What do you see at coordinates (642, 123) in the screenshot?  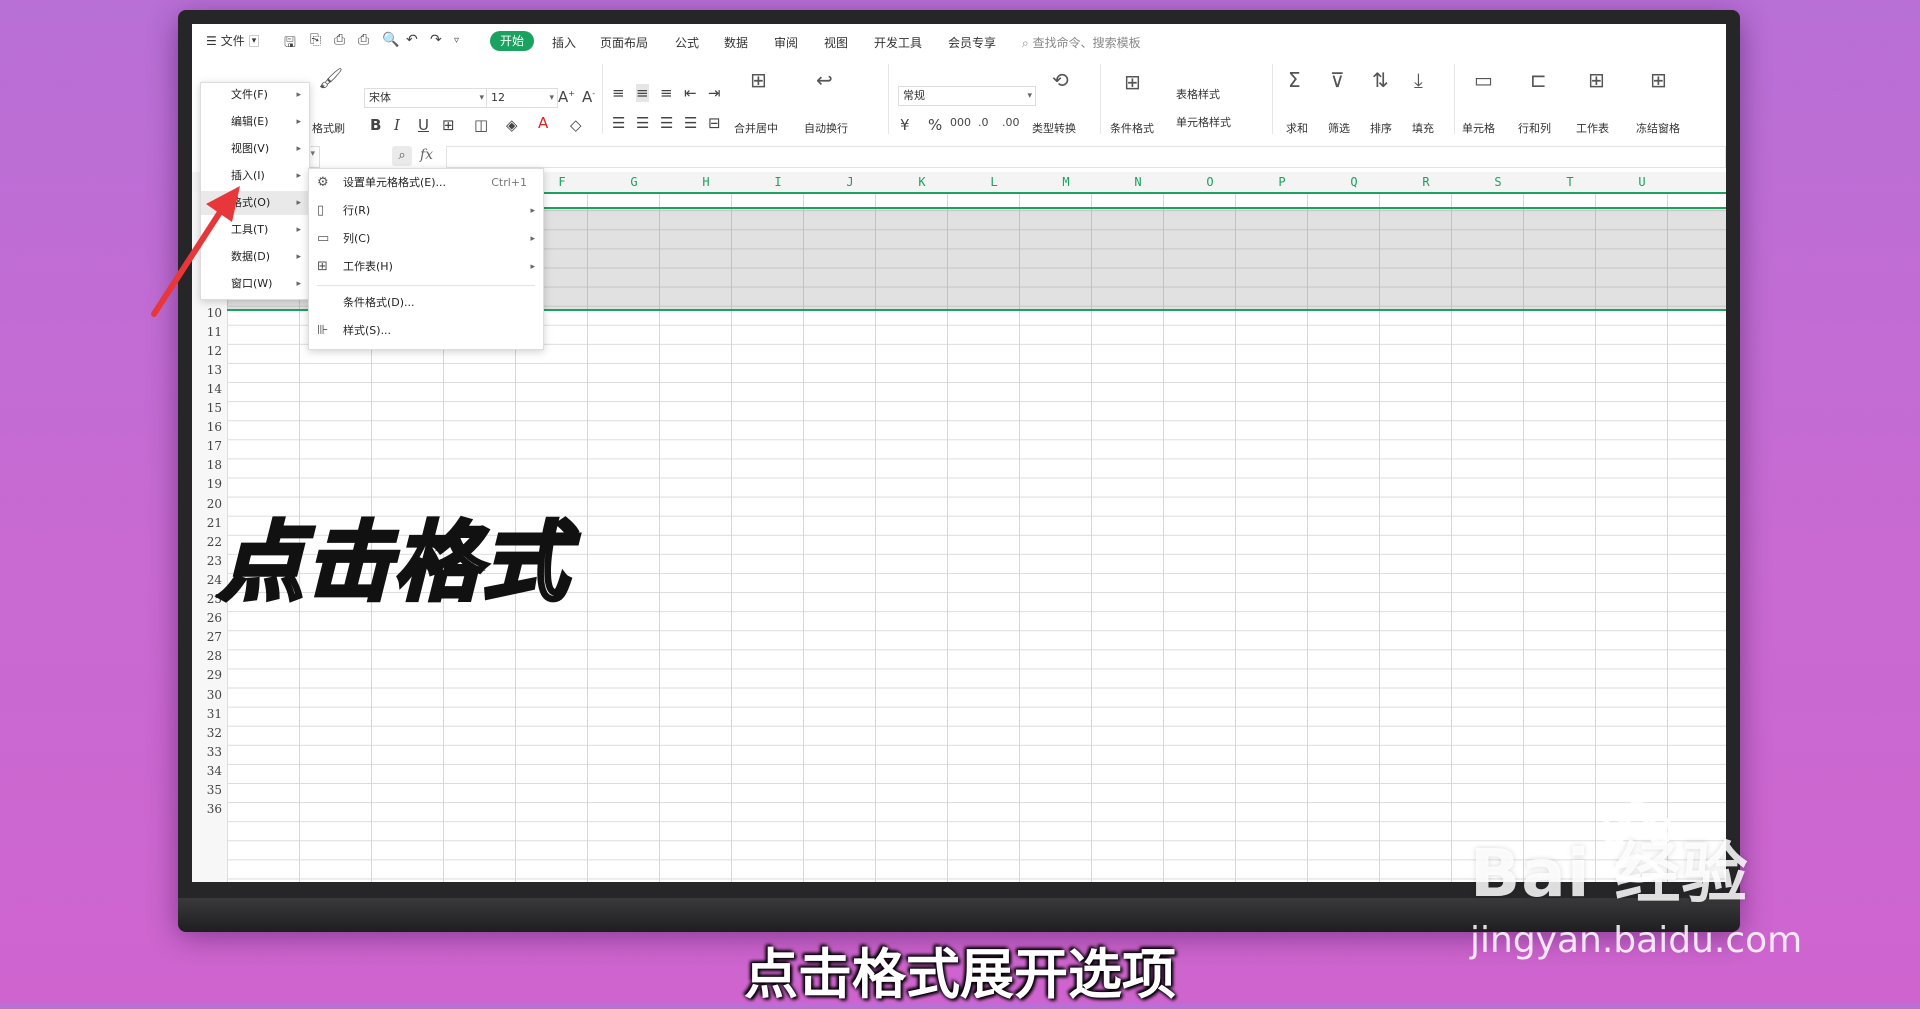 I see `align-center-icon: ☰` at bounding box center [642, 123].